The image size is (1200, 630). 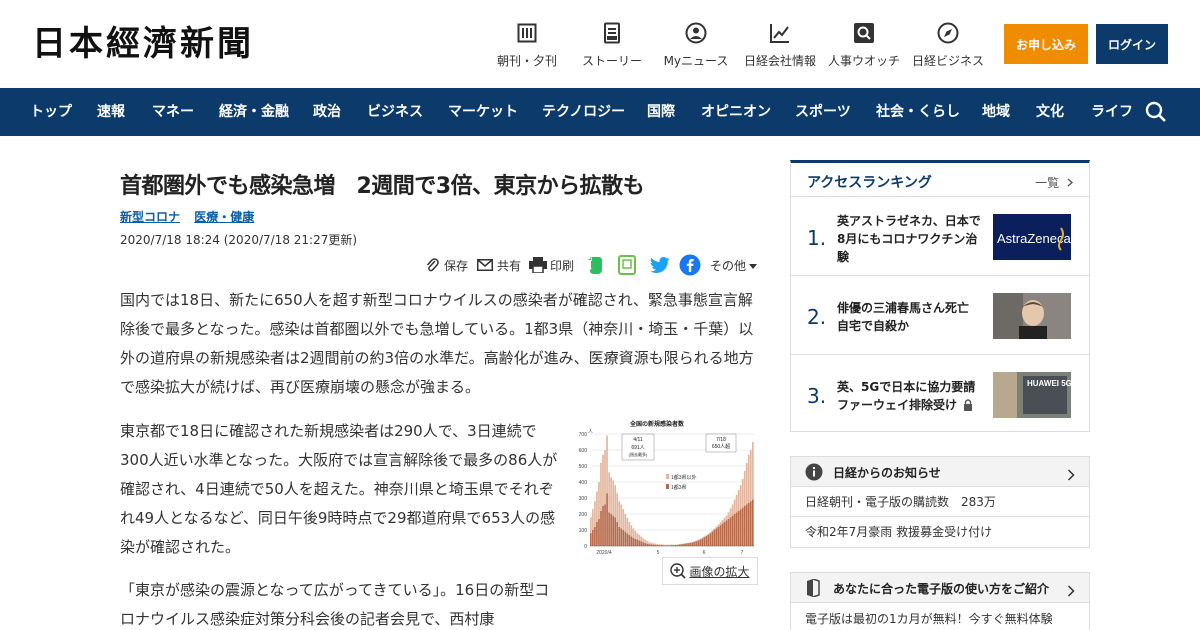 I want to click on guide-text: 電子版は最初の1カ月が無料！今すぐ無料体験, so click(x=929, y=618).